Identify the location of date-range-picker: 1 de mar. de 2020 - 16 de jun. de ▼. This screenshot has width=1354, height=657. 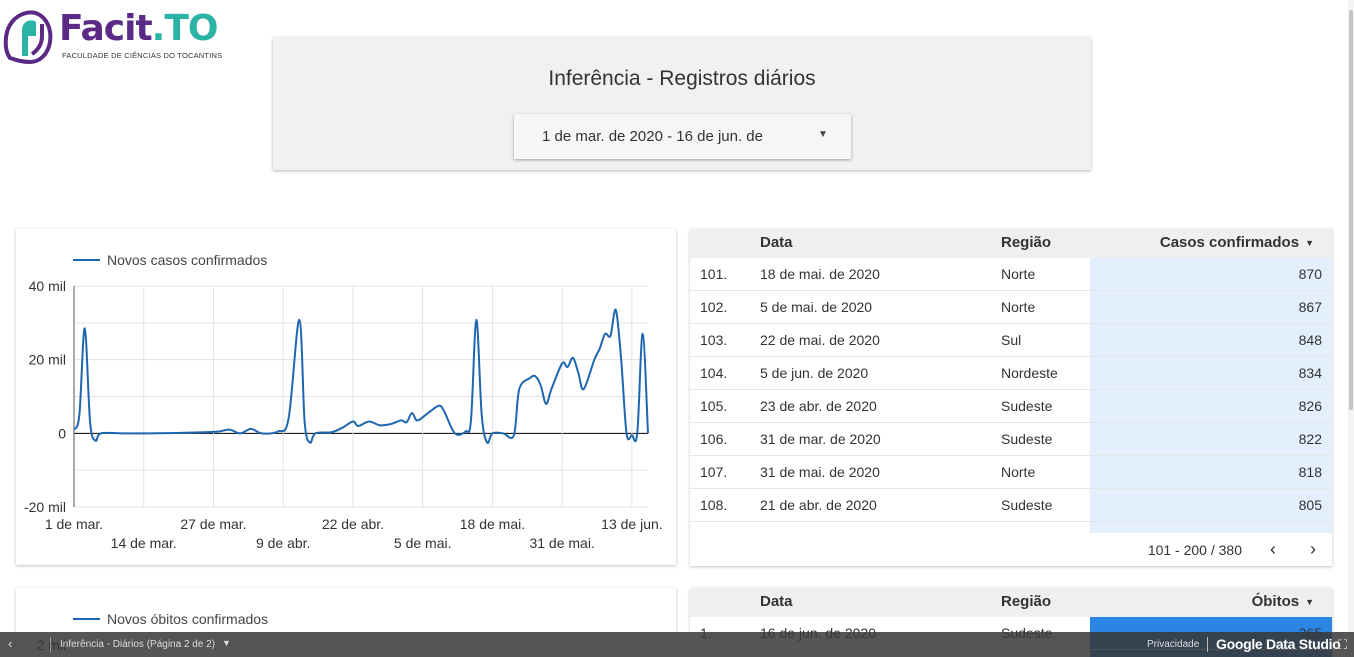
(682, 136).